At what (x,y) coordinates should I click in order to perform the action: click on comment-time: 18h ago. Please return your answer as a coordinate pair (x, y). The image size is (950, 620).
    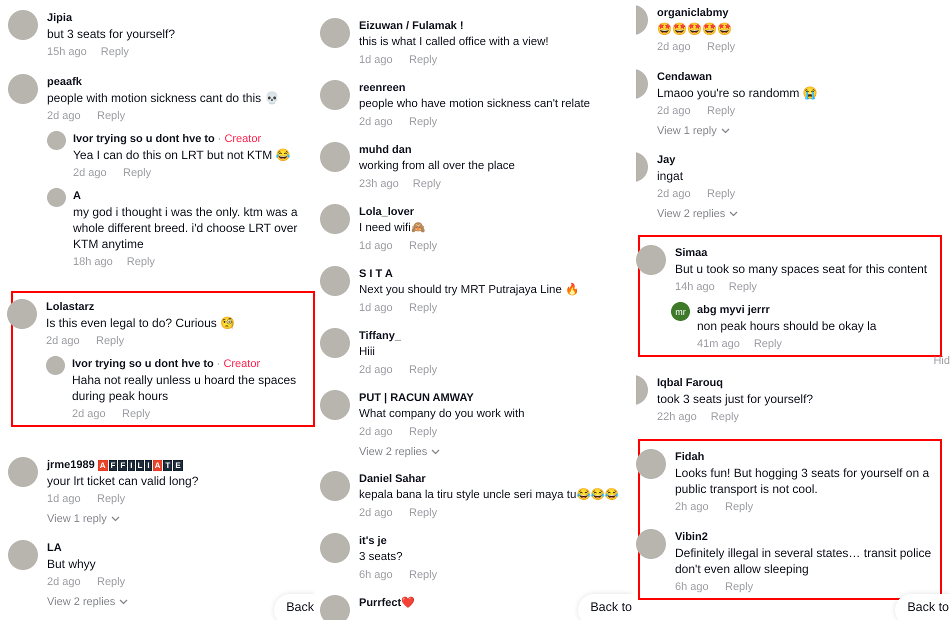
    Looking at the image, I should click on (93, 262).